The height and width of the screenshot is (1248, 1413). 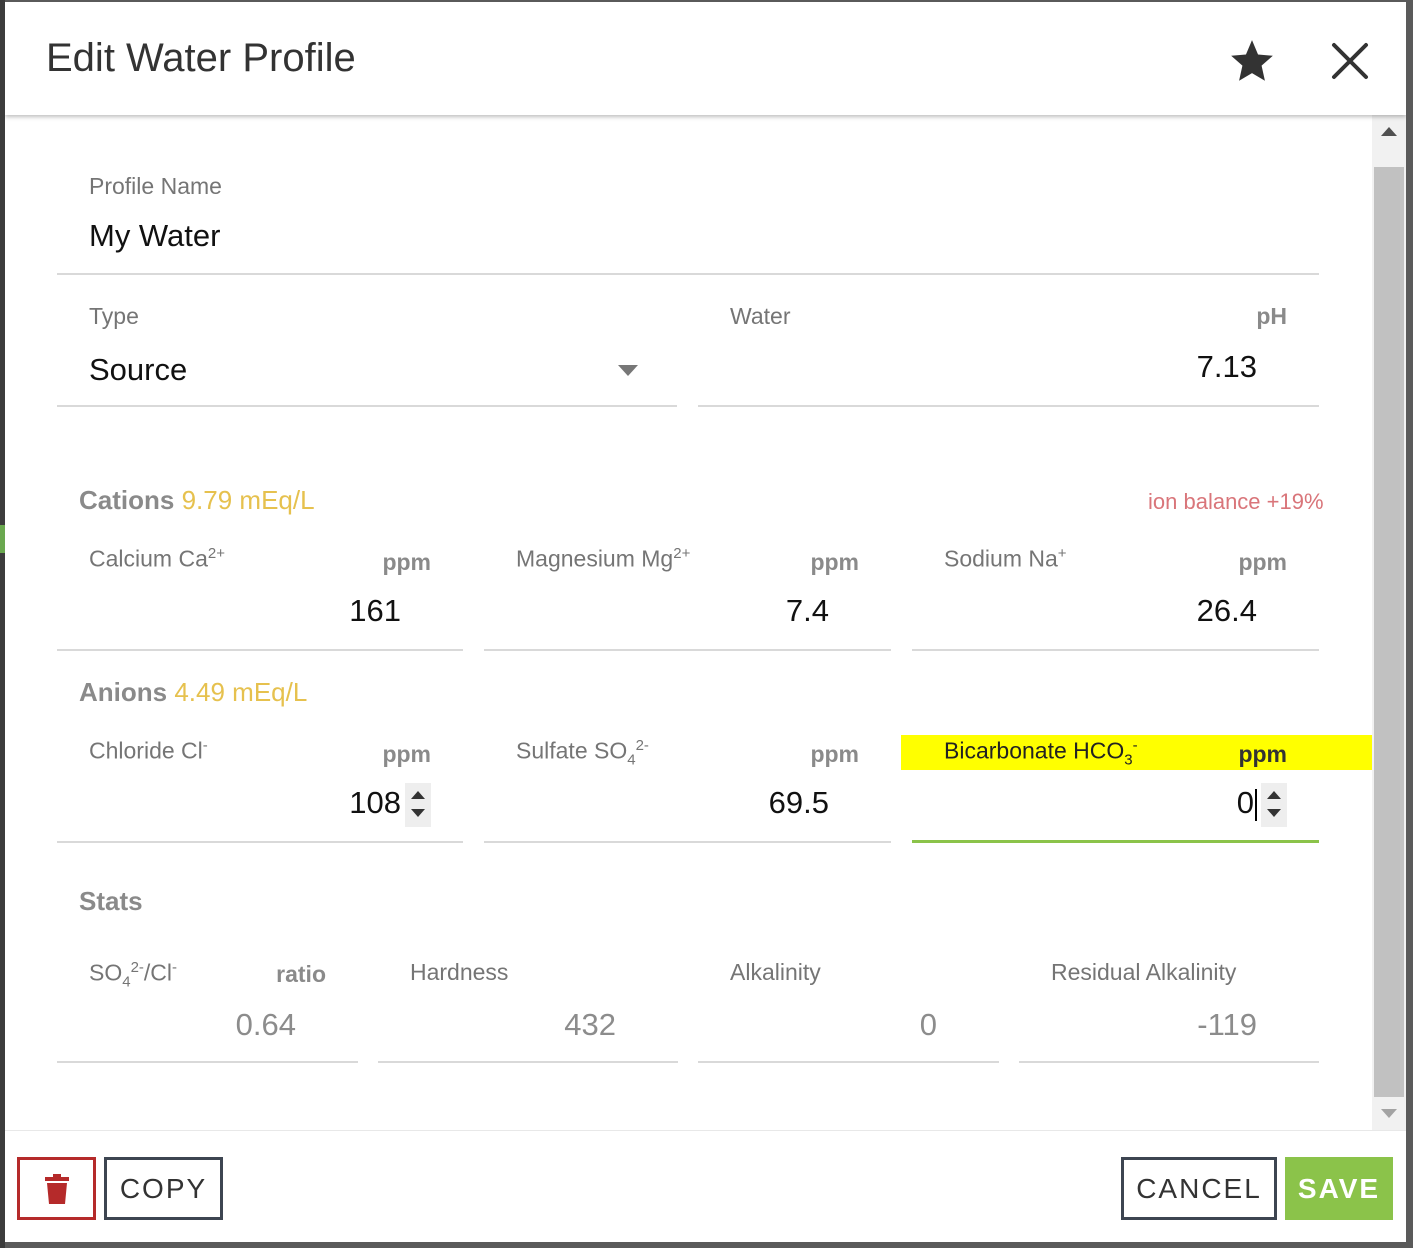 What do you see at coordinates (367, 347) in the screenshot?
I see `type-select: Type Source` at bounding box center [367, 347].